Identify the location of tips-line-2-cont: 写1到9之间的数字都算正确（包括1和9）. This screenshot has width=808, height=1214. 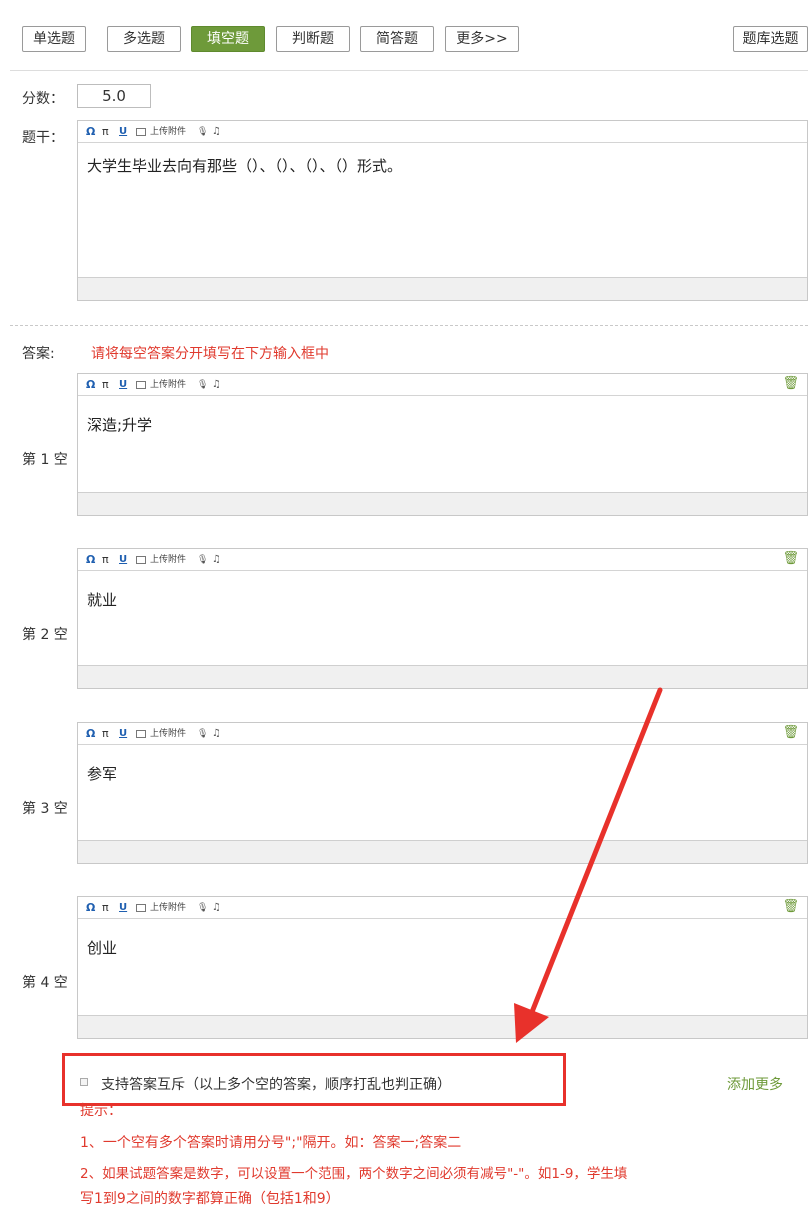
(210, 1199).